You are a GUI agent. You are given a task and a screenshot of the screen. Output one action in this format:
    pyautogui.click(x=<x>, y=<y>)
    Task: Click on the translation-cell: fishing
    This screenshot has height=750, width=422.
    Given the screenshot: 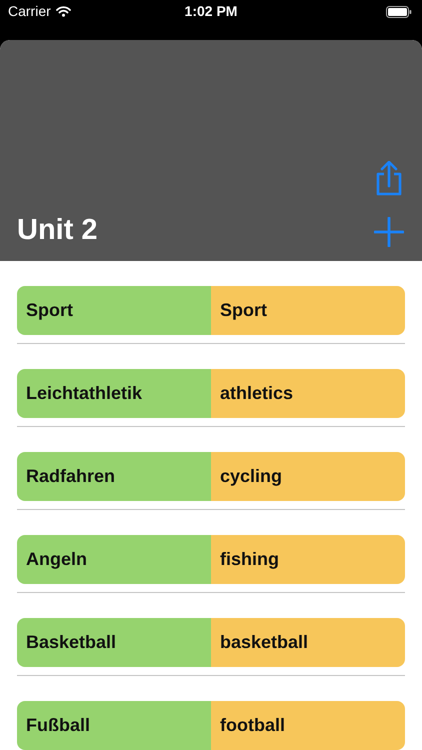 What is the action you would take?
    pyautogui.click(x=308, y=559)
    